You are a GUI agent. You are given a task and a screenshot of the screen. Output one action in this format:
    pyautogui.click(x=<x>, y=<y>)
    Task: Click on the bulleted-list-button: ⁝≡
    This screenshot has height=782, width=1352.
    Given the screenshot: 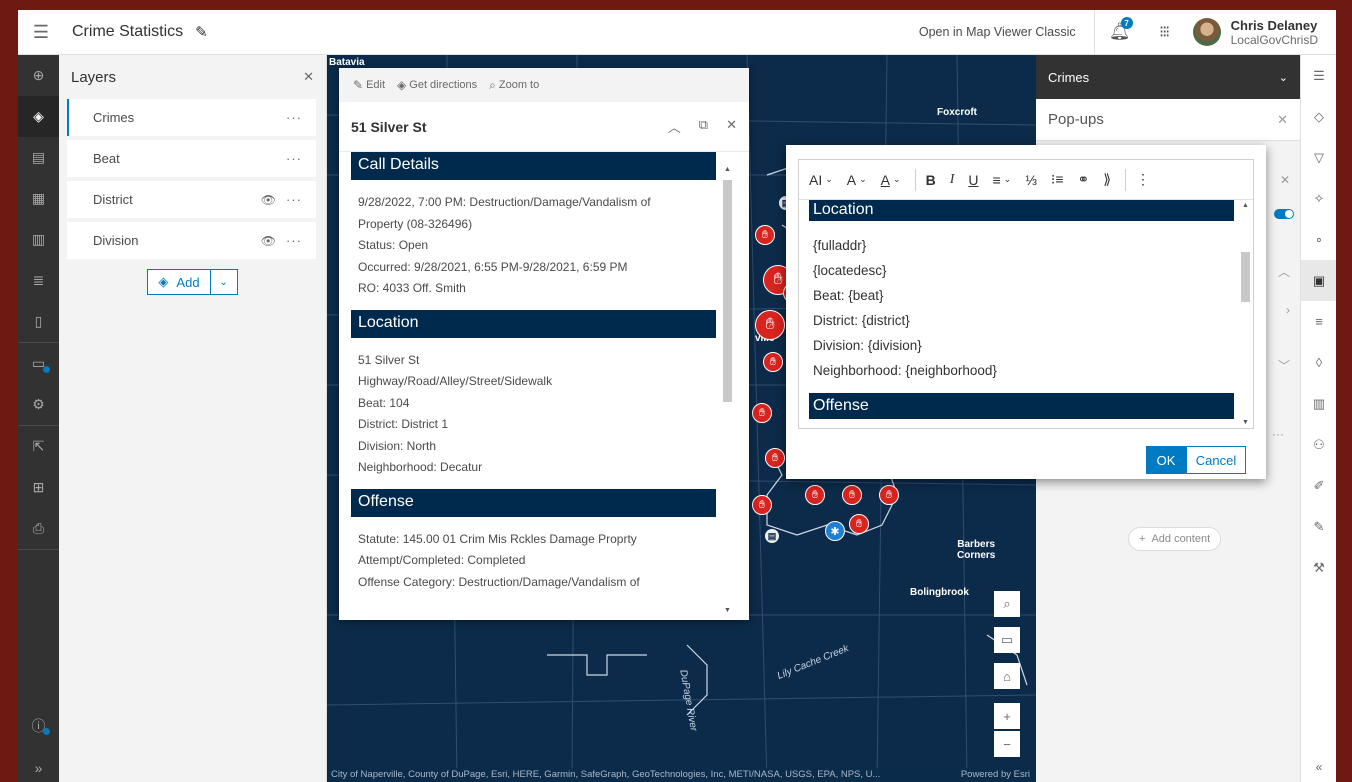 What is the action you would take?
    pyautogui.click(x=1057, y=179)
    